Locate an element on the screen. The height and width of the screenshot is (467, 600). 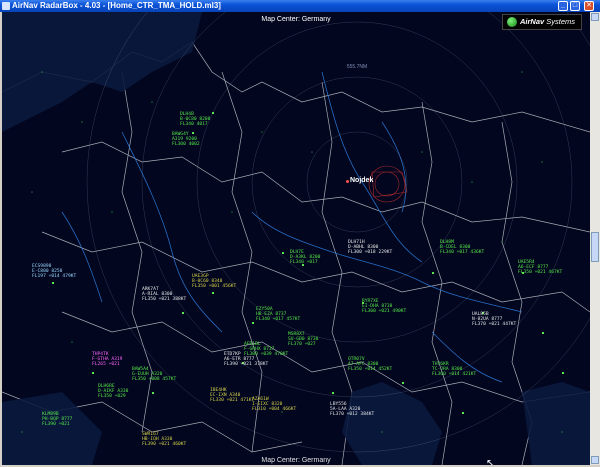
flight-tag: UAL85B N-82UA 8777 FL370 +021 447KT is located at coordinates (494, 320).